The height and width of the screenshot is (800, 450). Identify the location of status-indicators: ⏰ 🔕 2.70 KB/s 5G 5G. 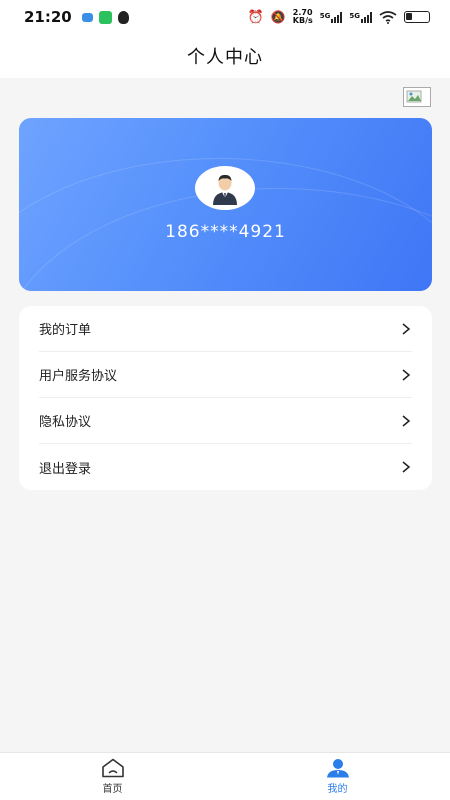
(339, 17).